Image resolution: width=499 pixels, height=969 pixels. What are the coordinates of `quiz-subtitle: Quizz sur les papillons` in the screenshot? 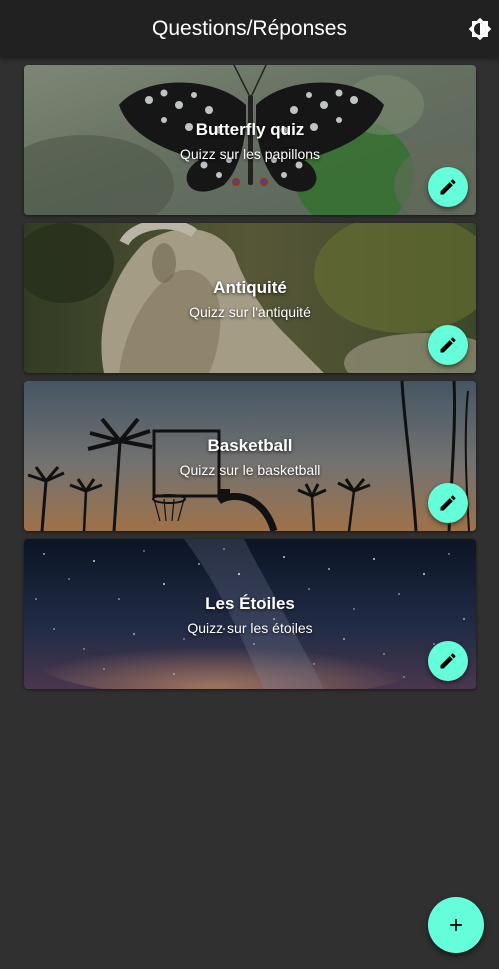 It's located at (250, 154).